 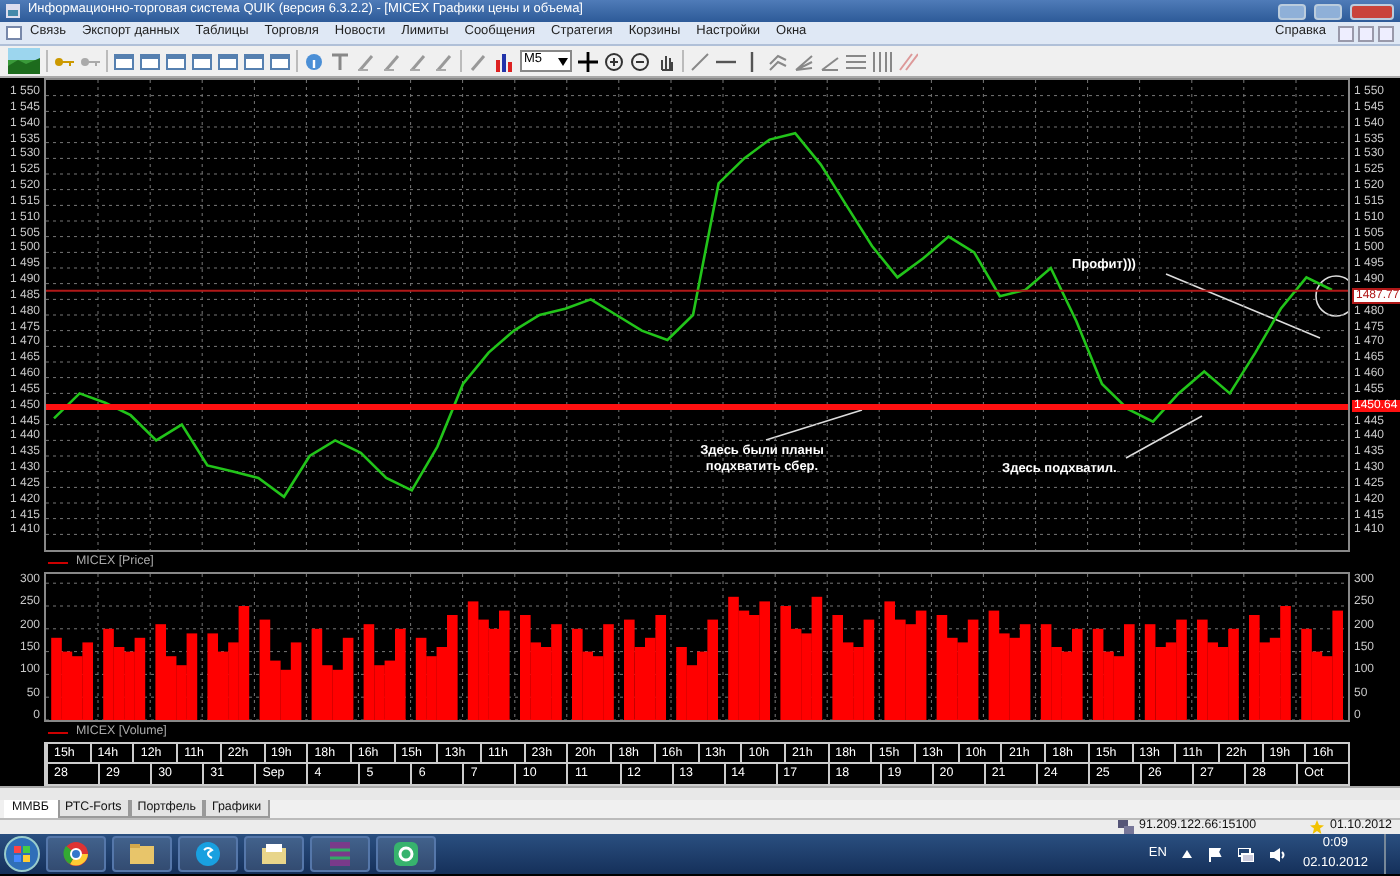 What do you see at coordinates (1278, 854) in the screenshot?
I see `speaker-icon` at bounding box center [1278, 854].